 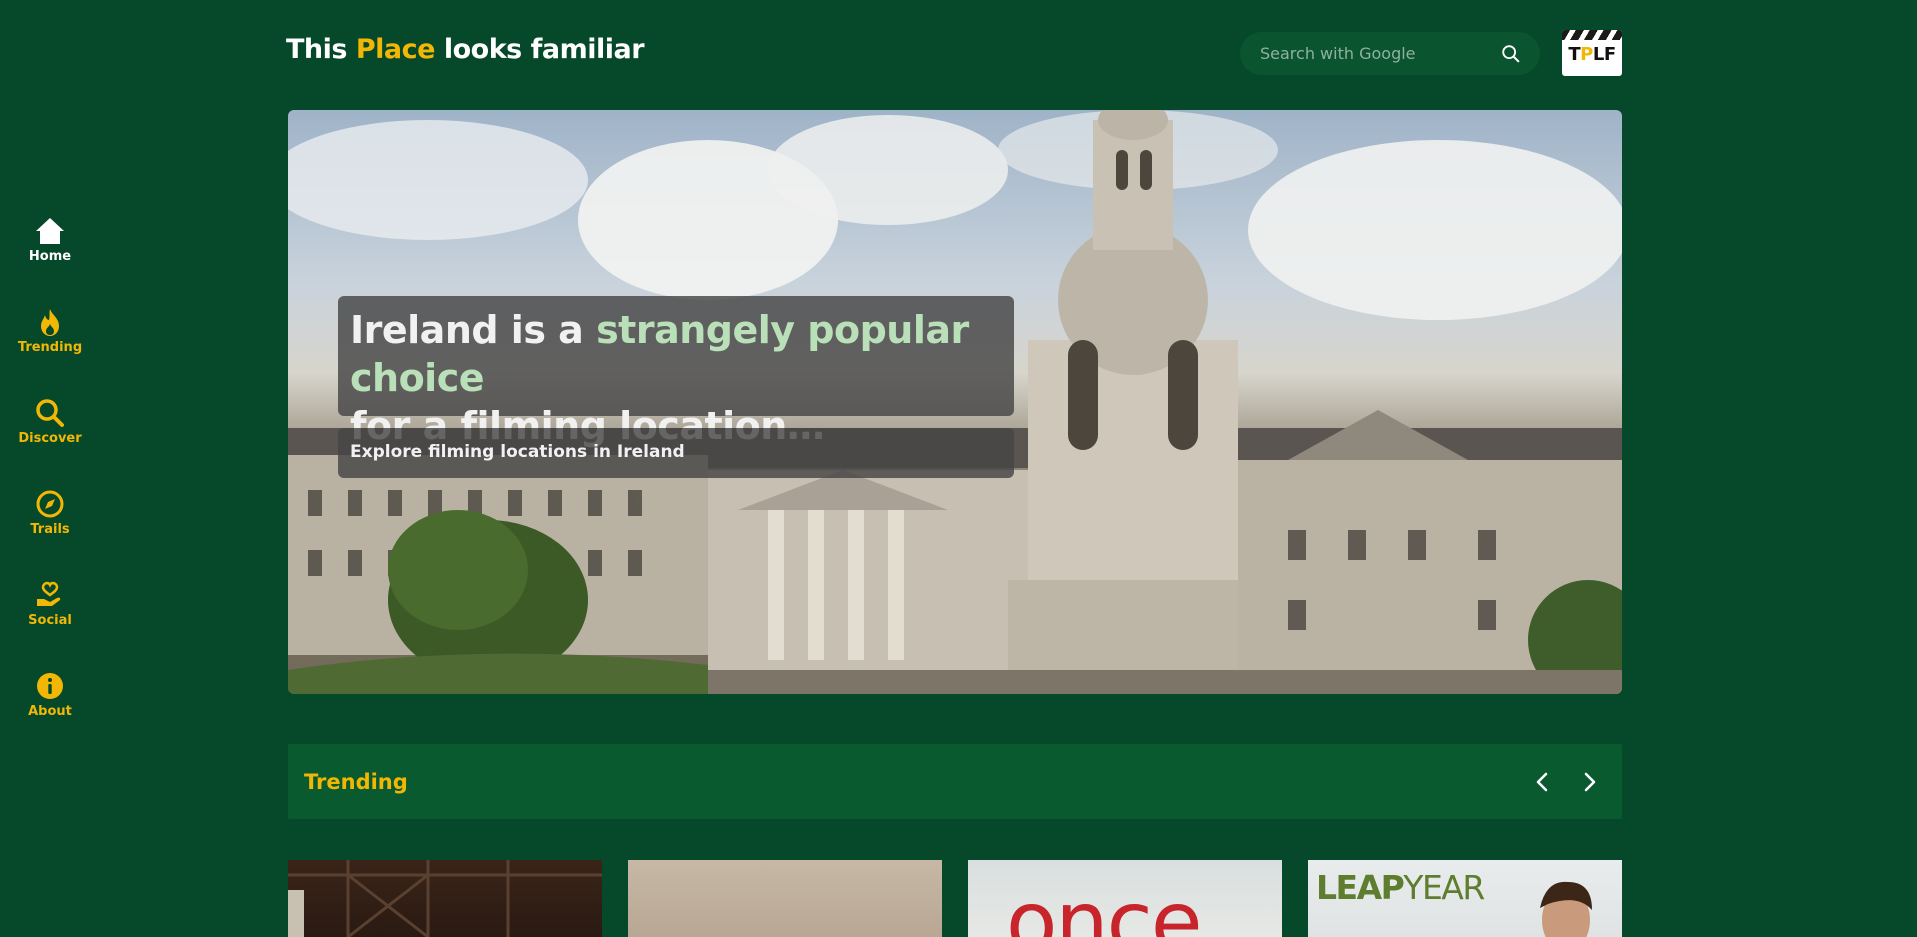 I want to click on carousel-next-button, so click(x=1589, y=782).